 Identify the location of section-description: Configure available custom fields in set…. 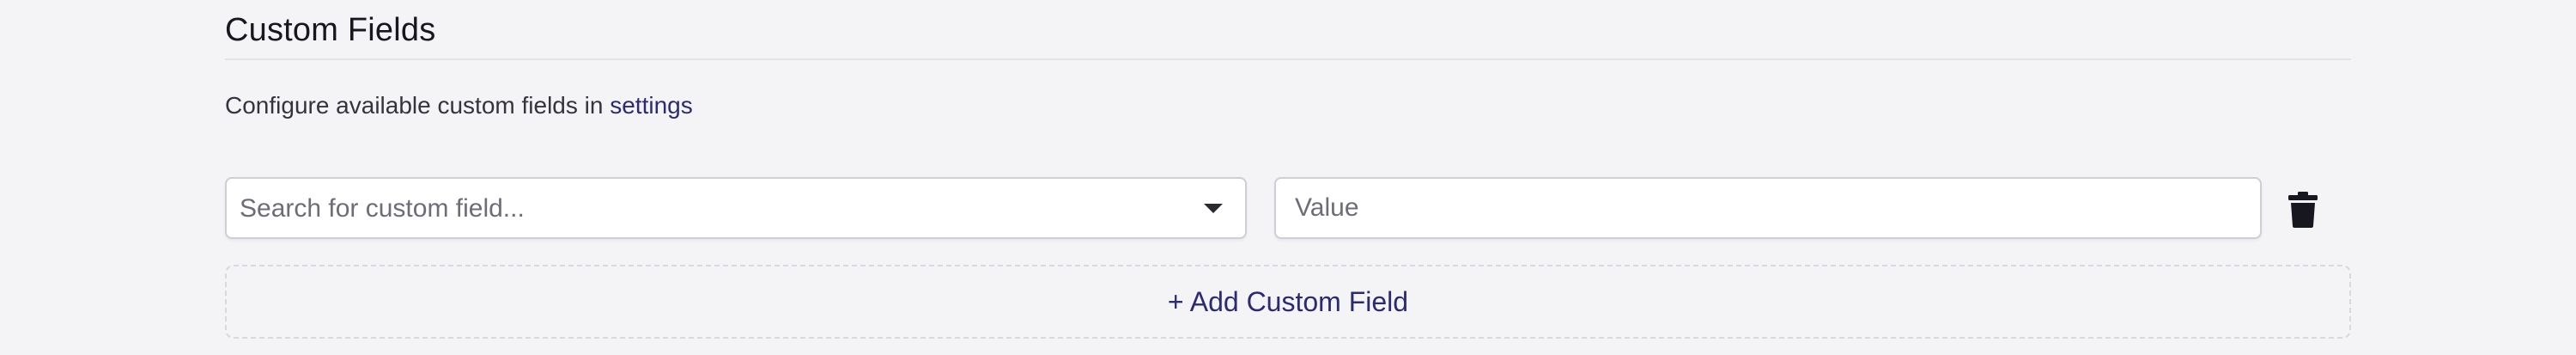
(459, 106).